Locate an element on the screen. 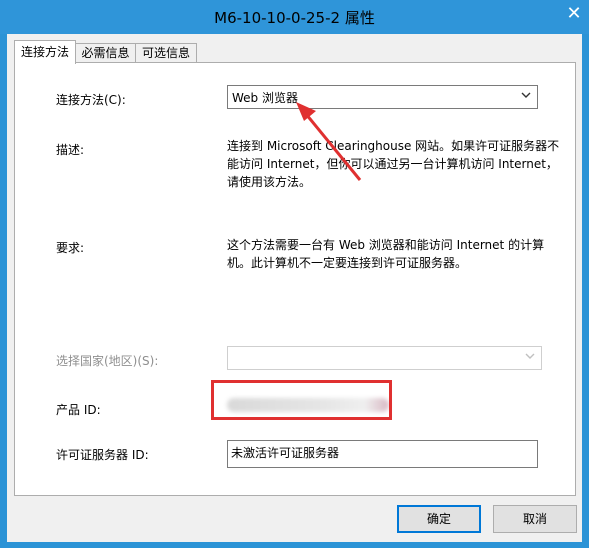 This screenshot has height=548, width=589. requirement-label: 要求: is located at coordinates (70, 248).